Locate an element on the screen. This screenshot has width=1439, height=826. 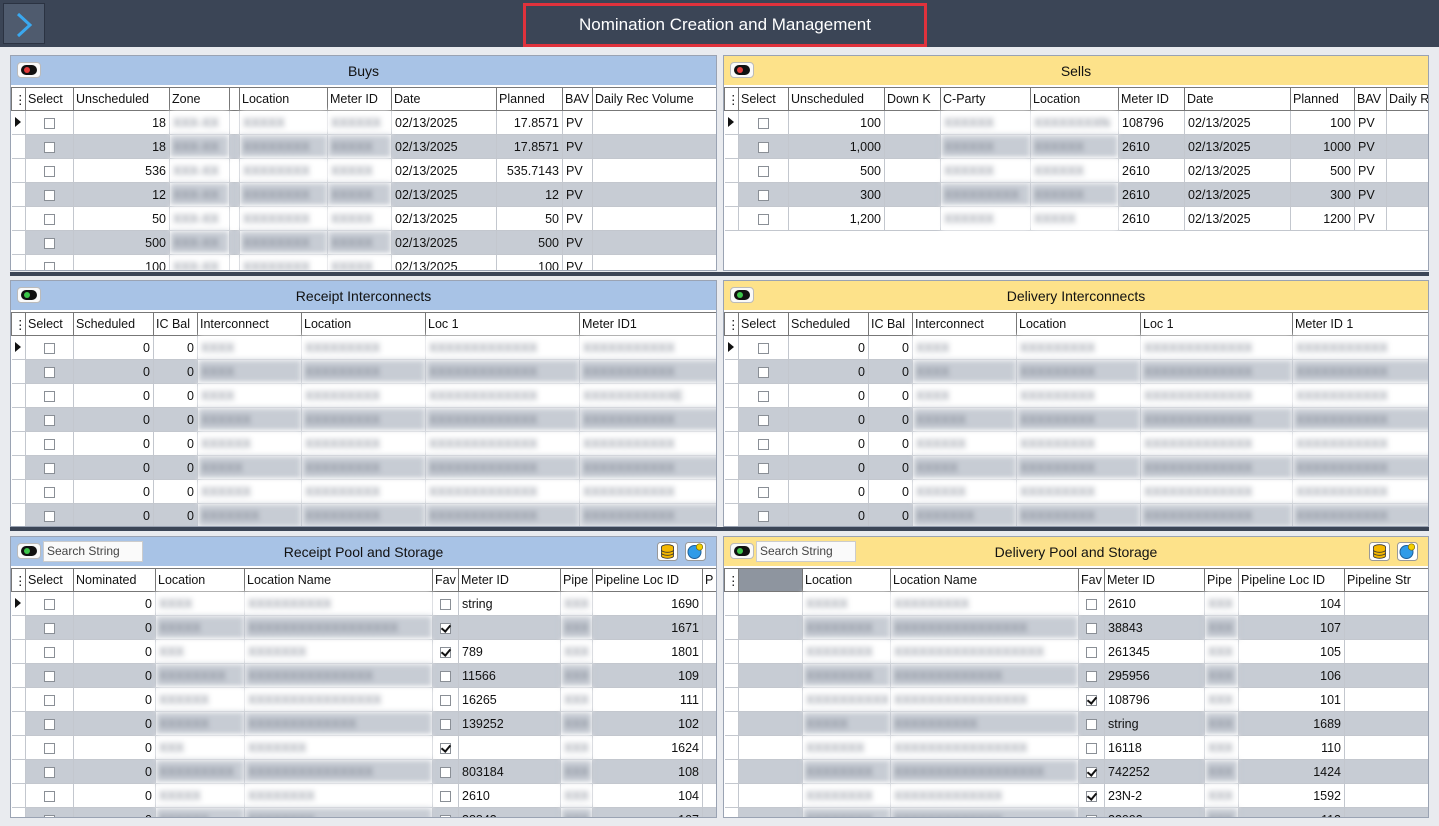
column-header: Down K is located at coordinates (912, 99).